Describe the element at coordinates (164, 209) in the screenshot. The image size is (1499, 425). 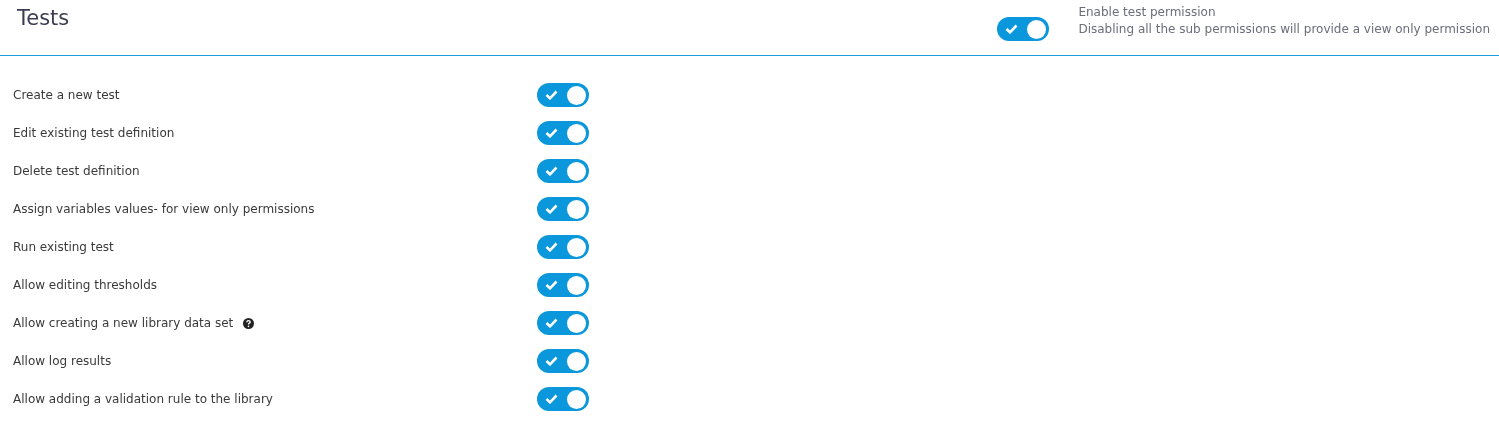
I see `permission-label: Assign variables values- for view only permissions` at that location.